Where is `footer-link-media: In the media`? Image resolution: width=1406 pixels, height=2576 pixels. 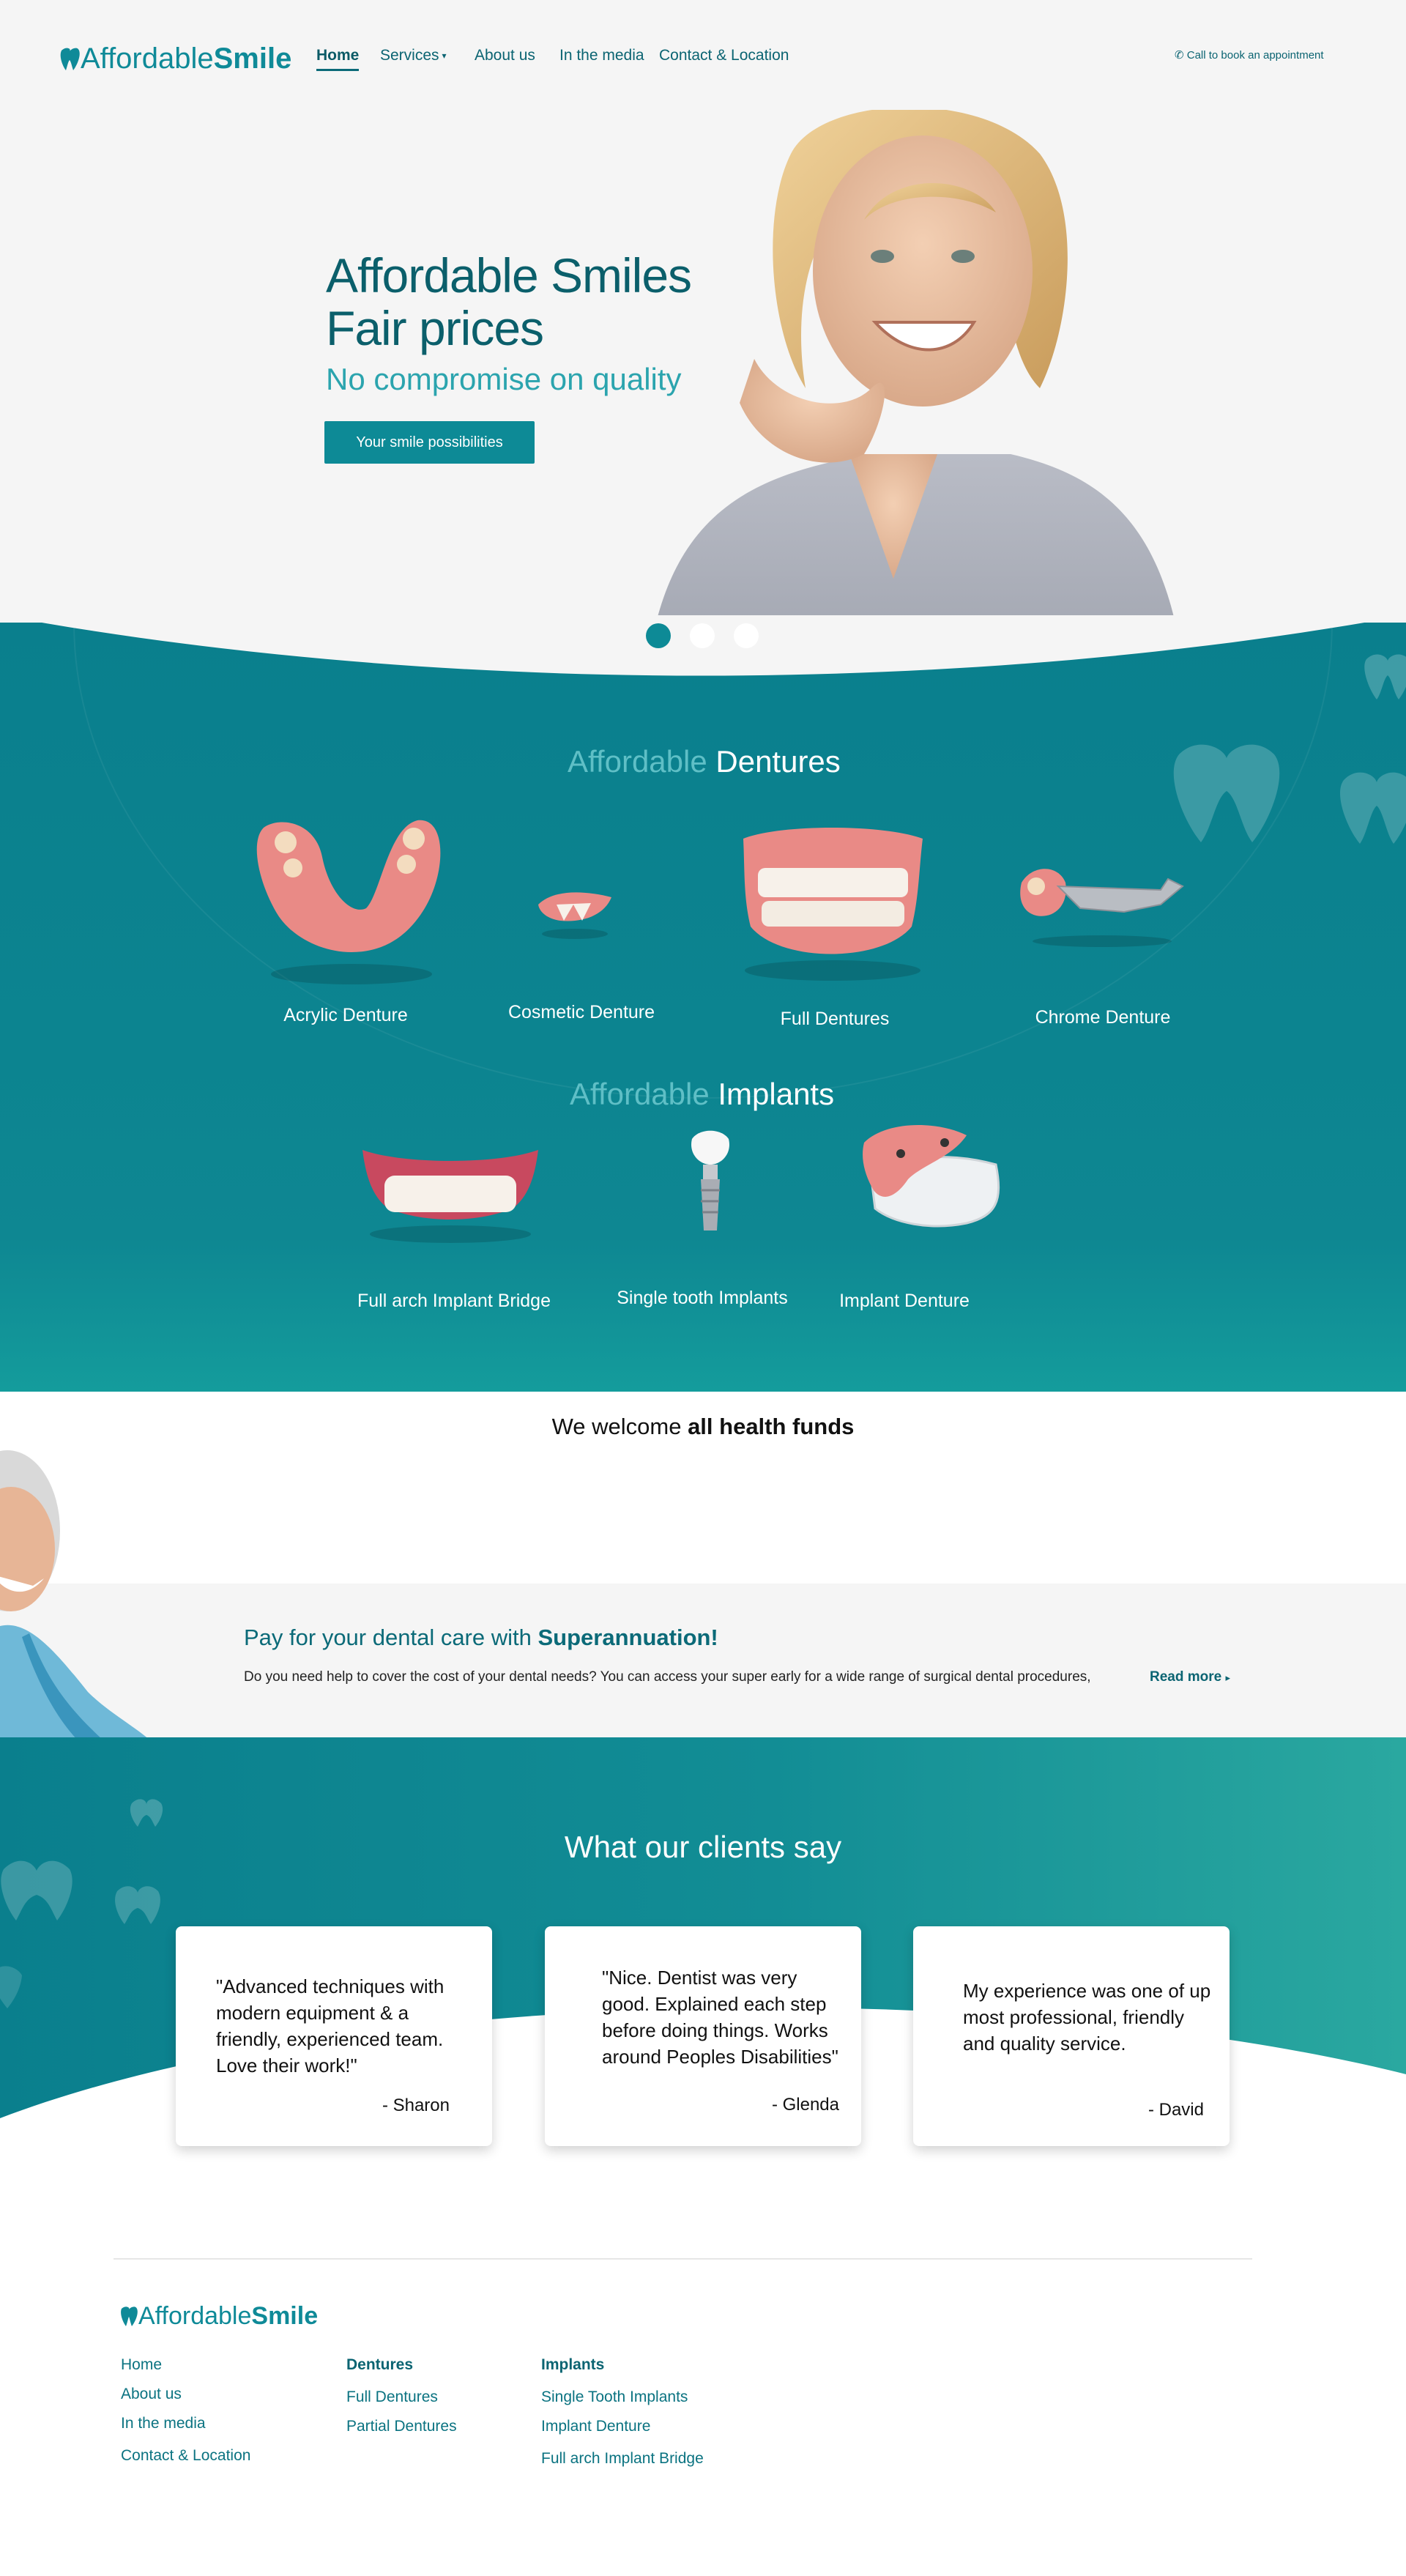 footer-link-media: In the media is located at coordinates (163, 2423).